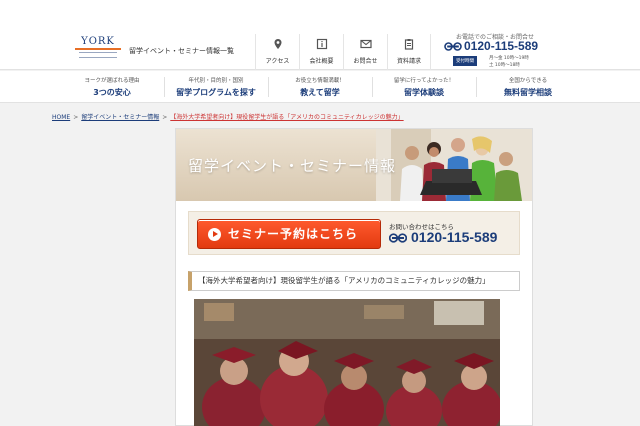 The image size is (640, 426). What do you see at coordinates (277, 44) in the screenshot?
I see `map-pin-icon` at bounding box center [277, 44].